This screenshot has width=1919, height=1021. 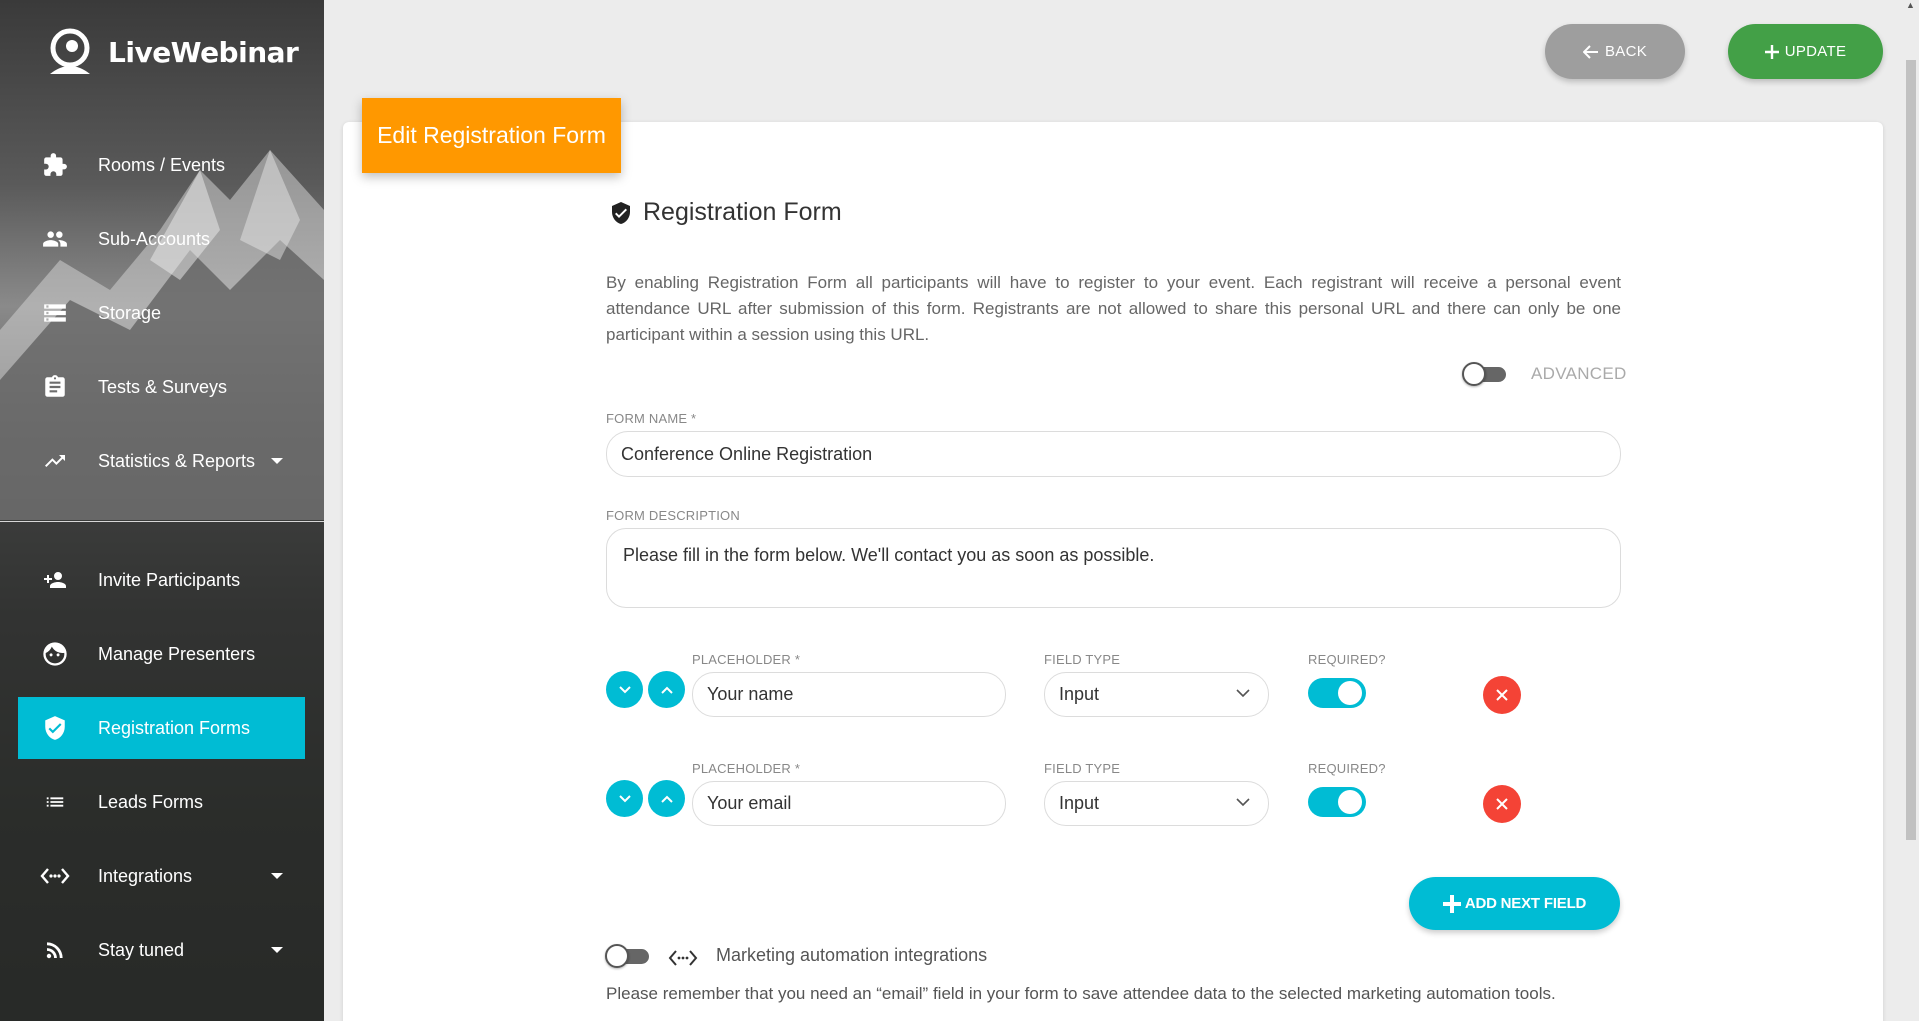 I want to click on form-description-label: FORM DESCRIPTION, so click(x=673, y=515).